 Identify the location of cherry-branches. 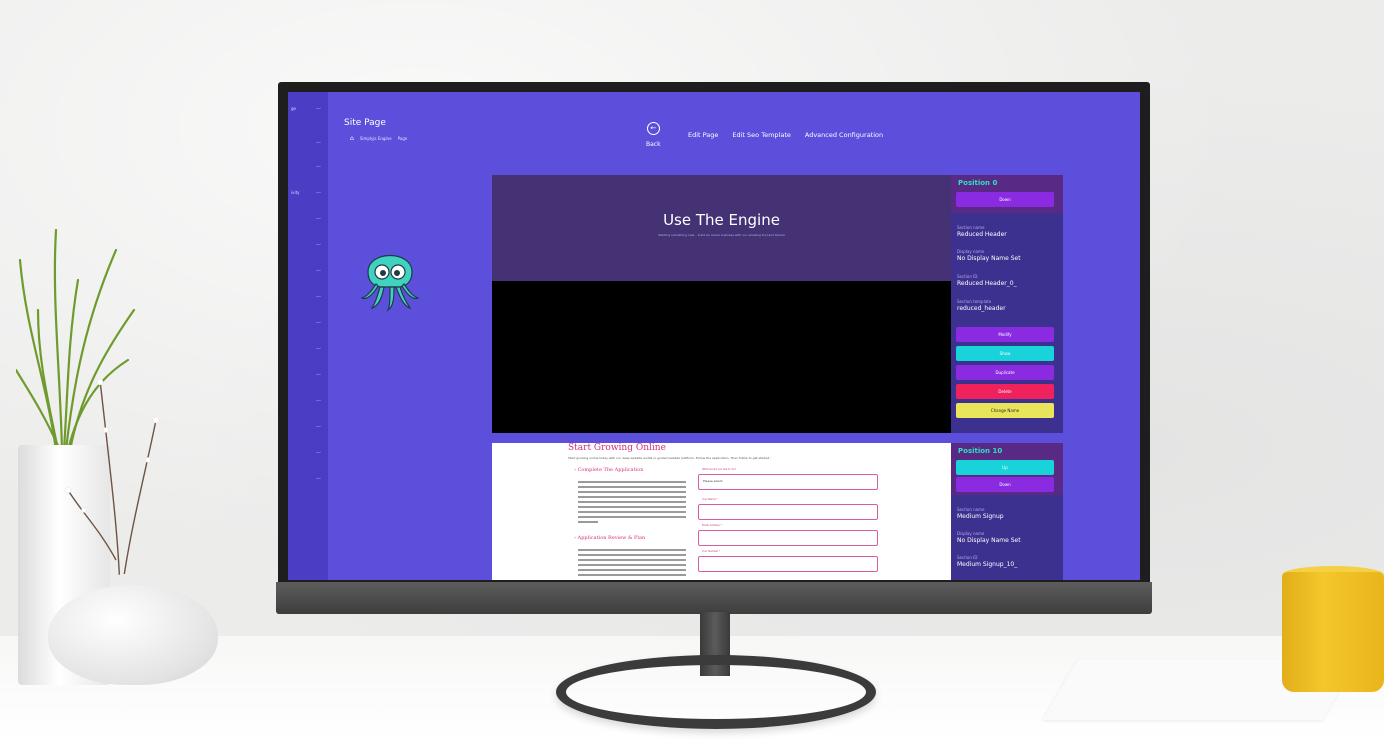
(112, 484).